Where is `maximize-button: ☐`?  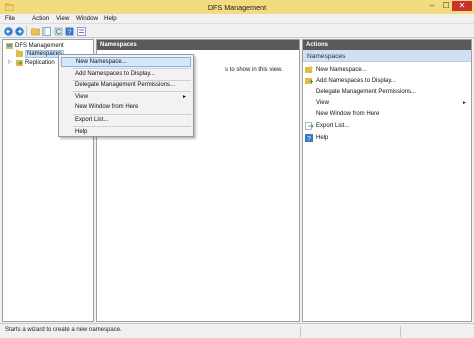 maximize-button: ☐ is located at coordinates (446, 6).